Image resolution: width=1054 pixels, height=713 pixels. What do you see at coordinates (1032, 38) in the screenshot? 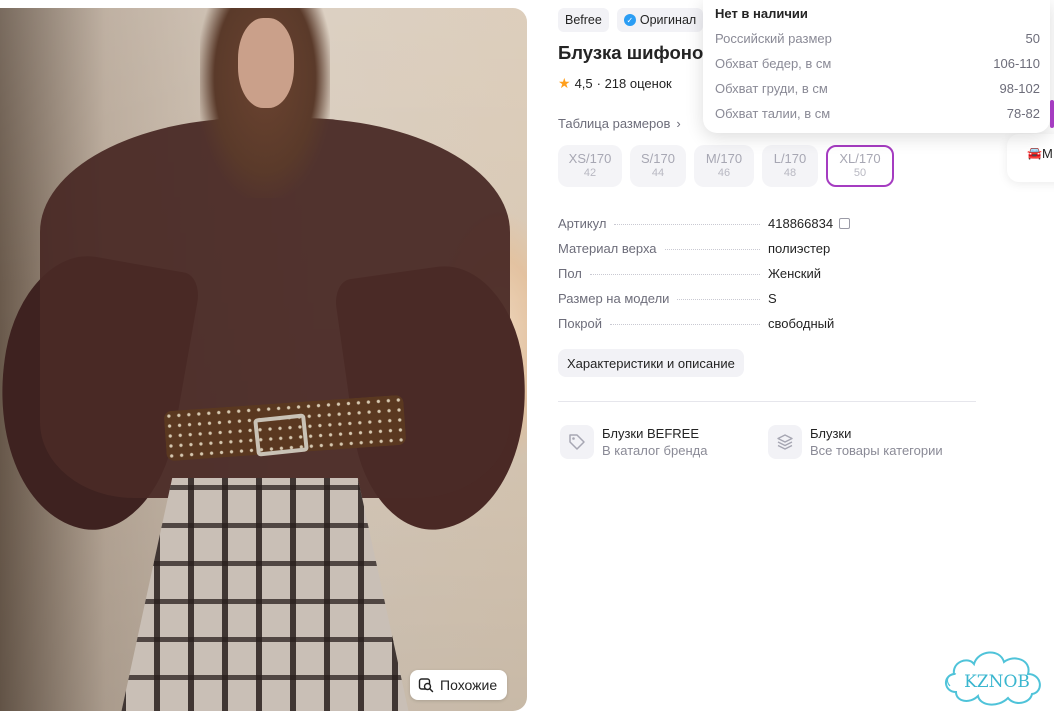
I see `tooltip-value: 50` at bounding box center [1032, 38].